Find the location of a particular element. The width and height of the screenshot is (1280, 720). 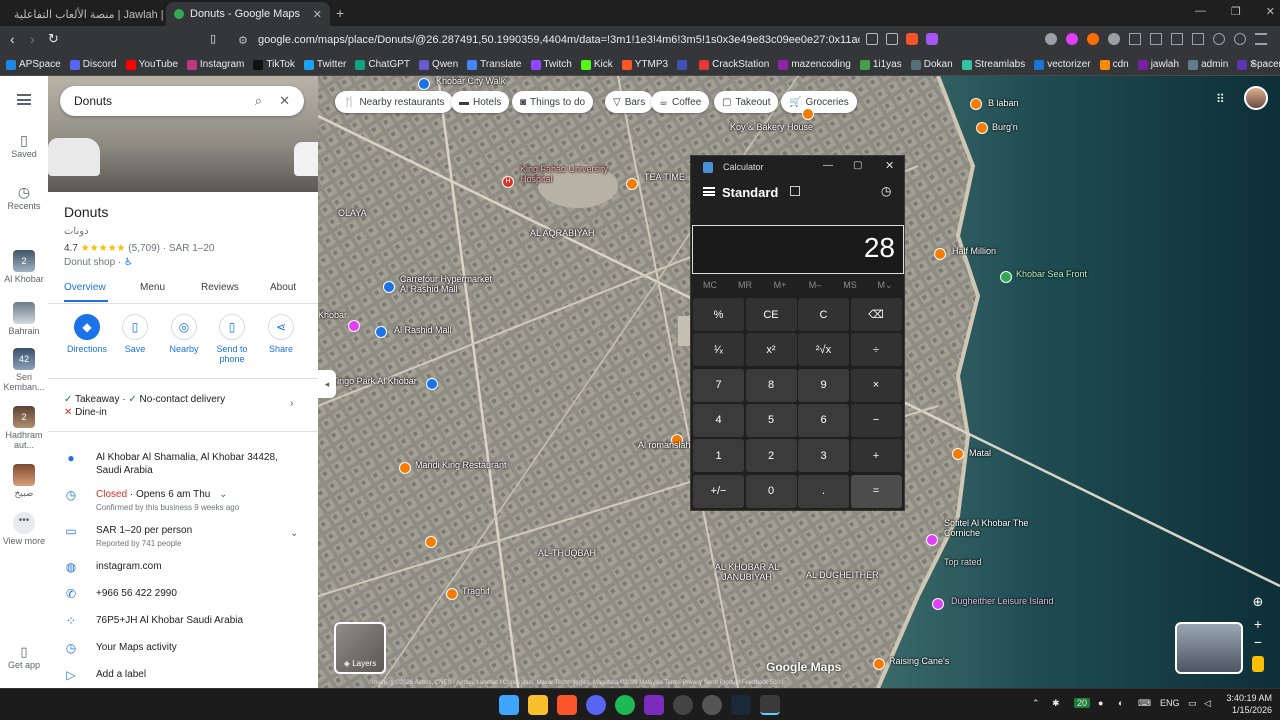

steelseries-icon is located at coordinates (712, 705).